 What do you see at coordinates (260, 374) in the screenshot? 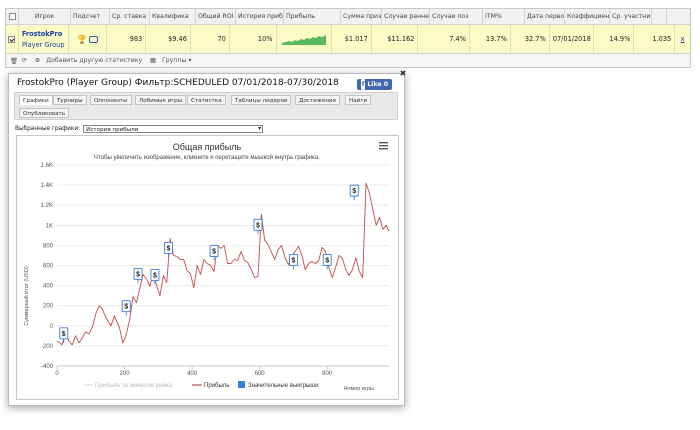
I see `x-tick-label: 600` at bounding box center [260, 374].